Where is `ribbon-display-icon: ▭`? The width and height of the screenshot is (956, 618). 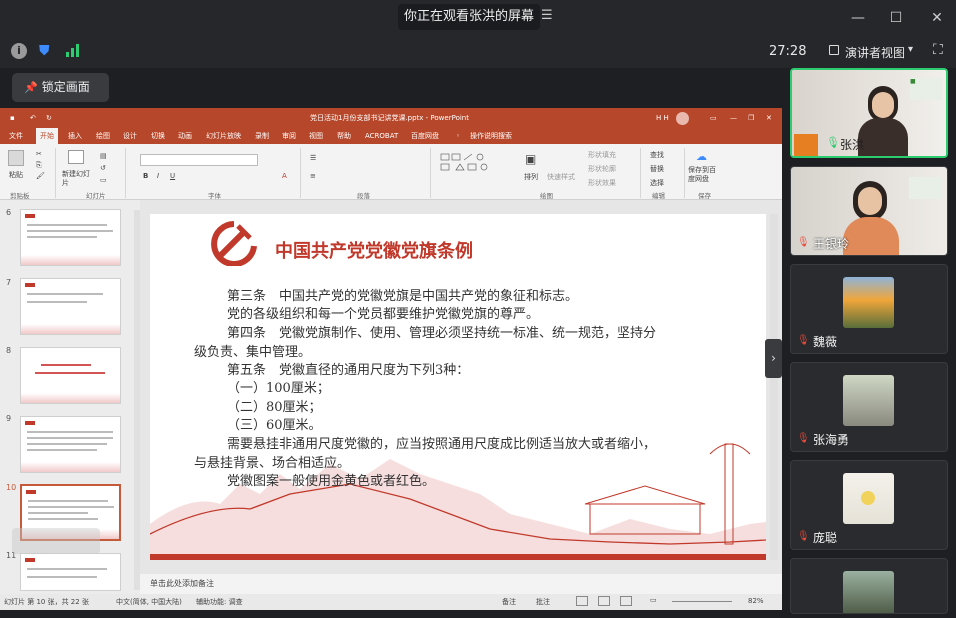
ribbon-display-icon: ▭ is located at coordinates (713, 118).